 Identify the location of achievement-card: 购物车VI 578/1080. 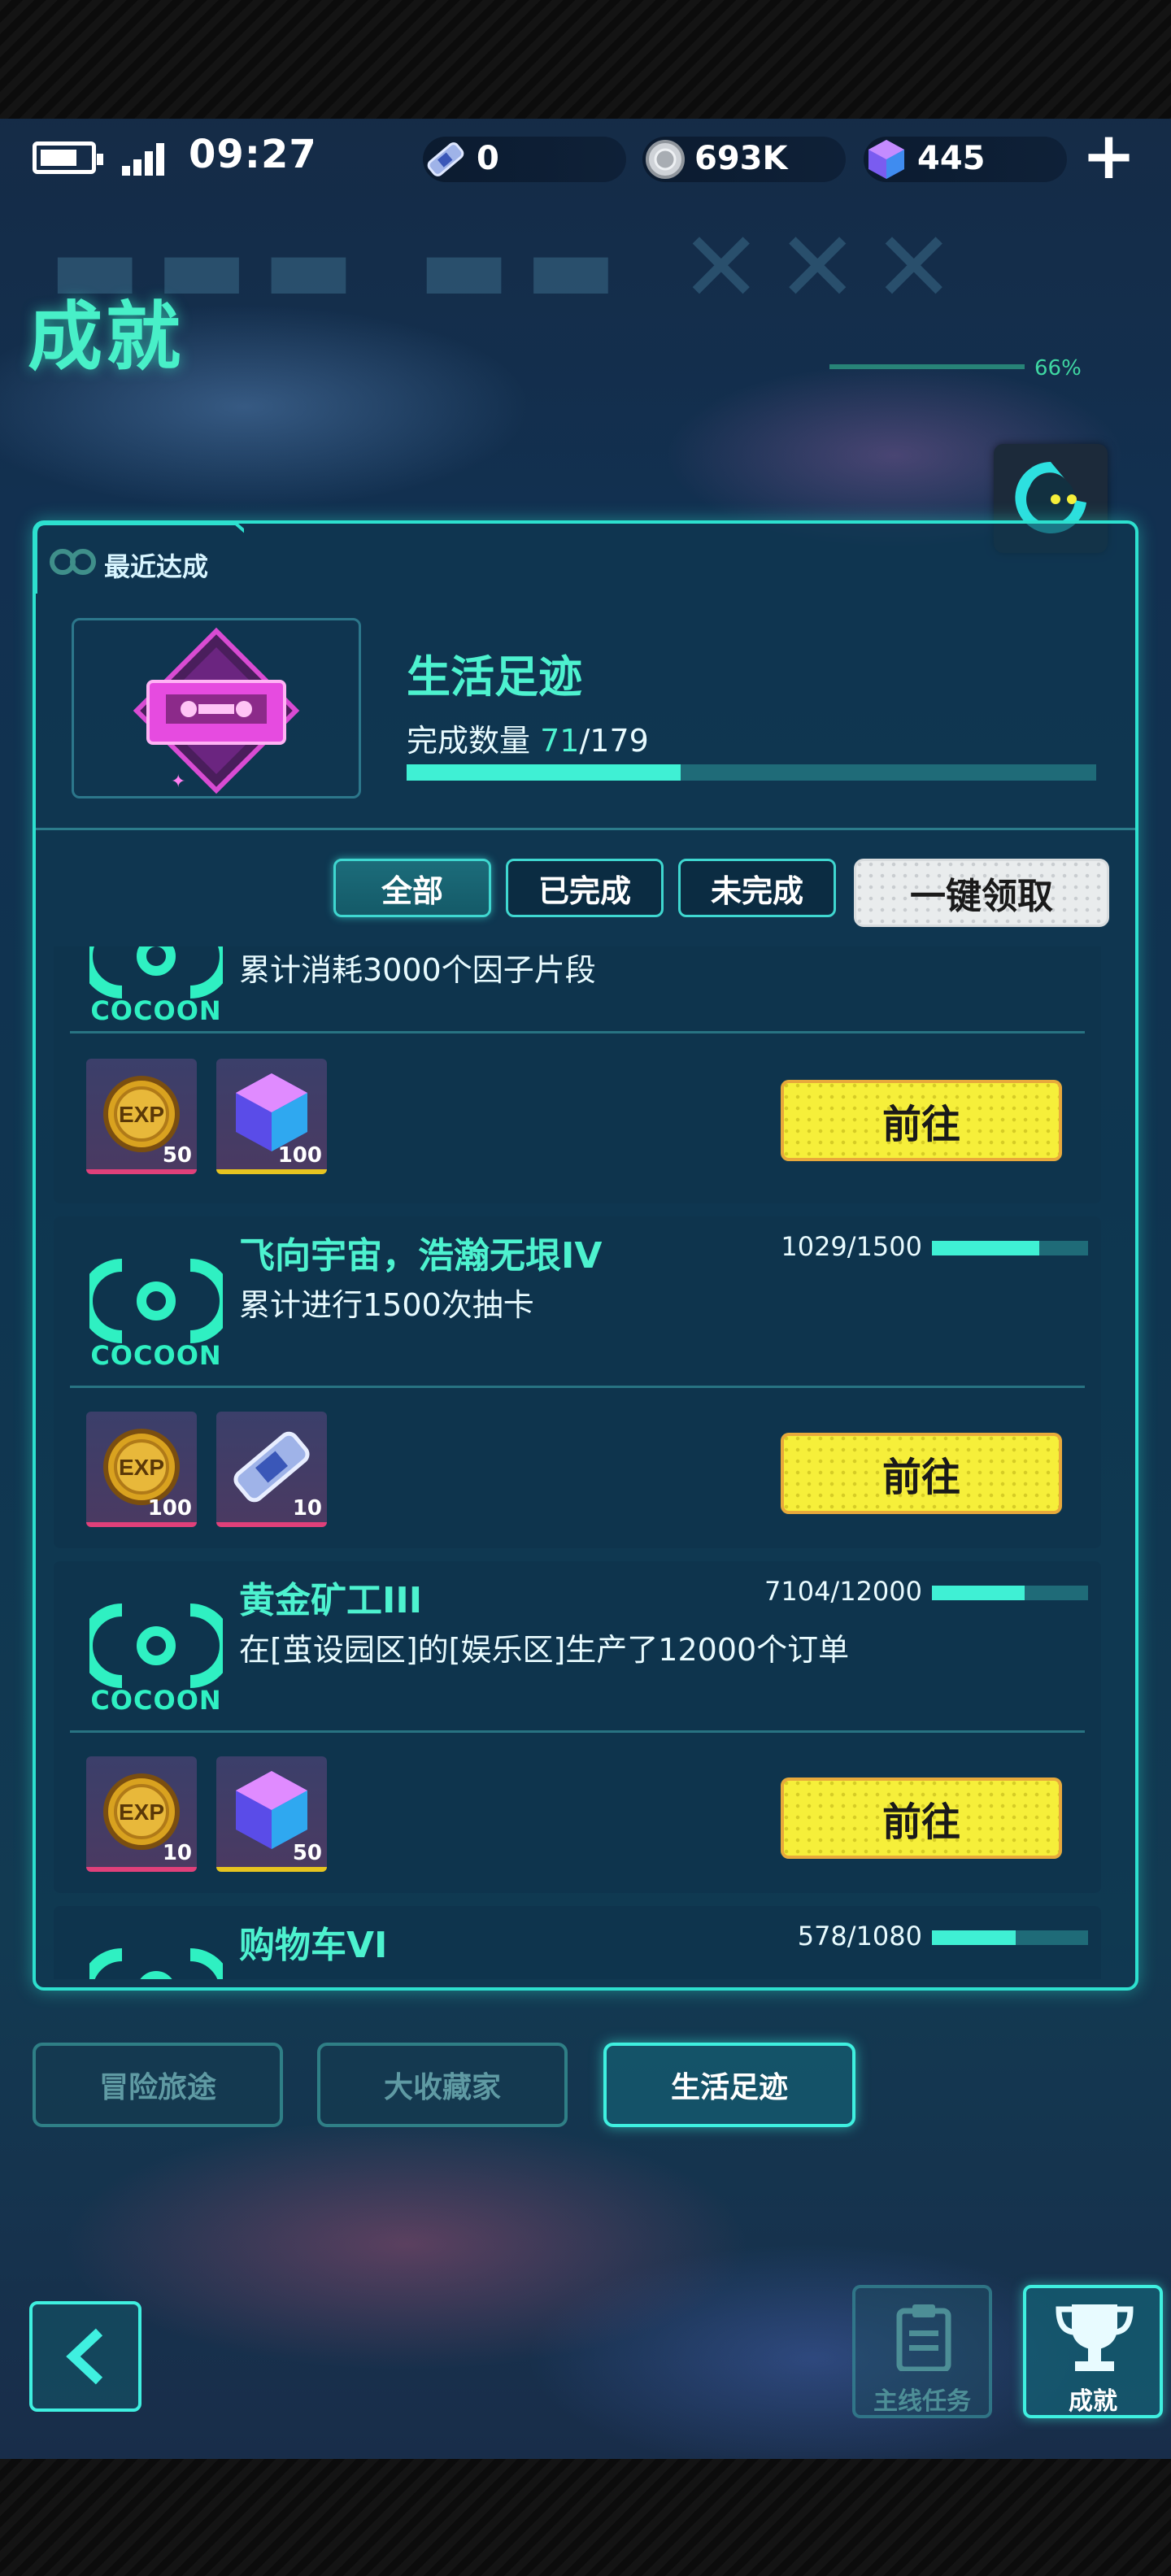
(577, 1943).